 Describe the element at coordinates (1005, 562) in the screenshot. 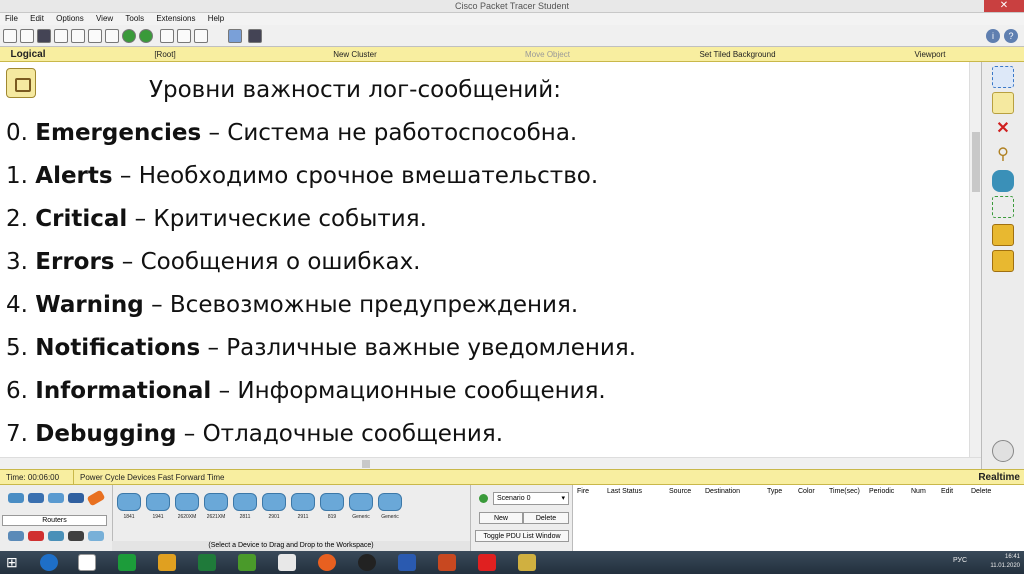

I see `system-clock: 16:41 11.01.2020` at that location.